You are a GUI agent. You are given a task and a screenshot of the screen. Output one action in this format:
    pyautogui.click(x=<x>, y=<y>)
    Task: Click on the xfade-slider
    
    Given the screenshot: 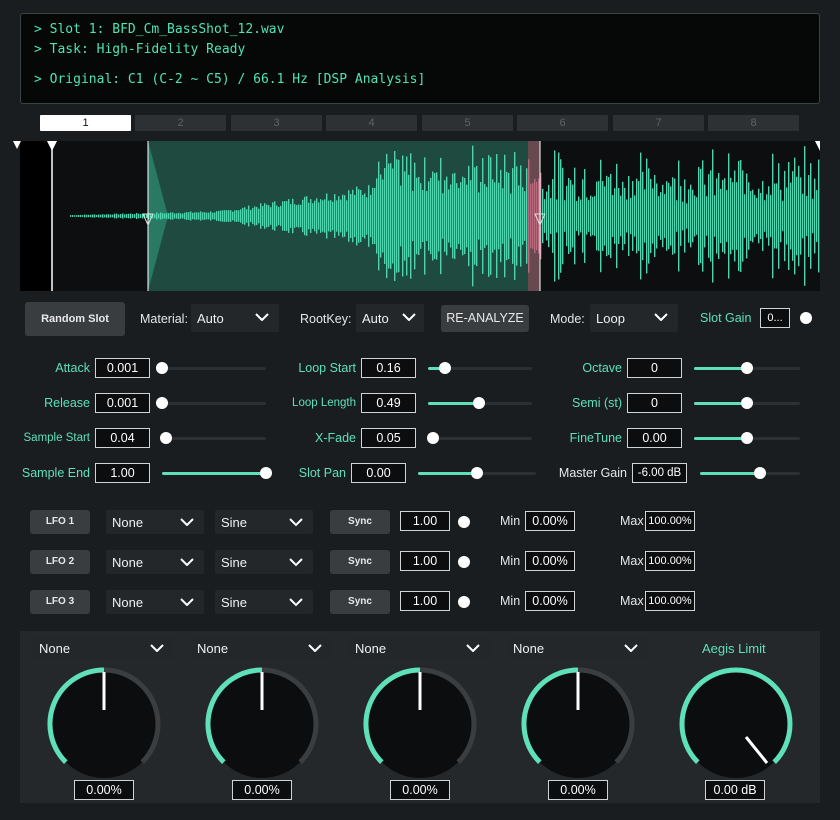 What is the action you would take?
    pyautogui.click(x=479, y=438)
    